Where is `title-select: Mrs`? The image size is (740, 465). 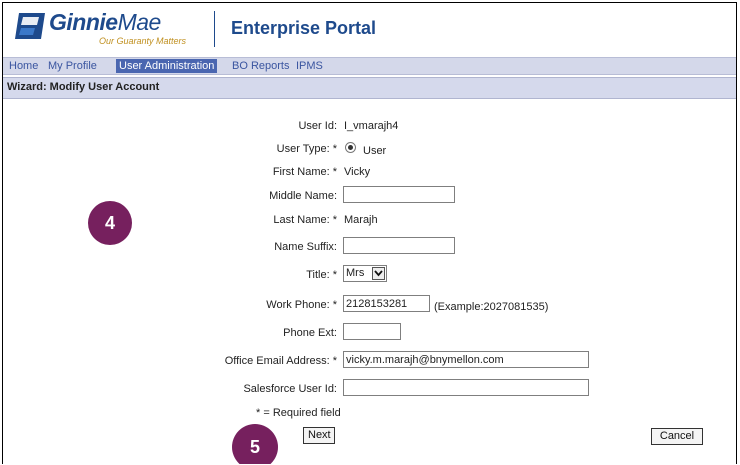
title-select: Mrs is located at coordinates (365, 273).